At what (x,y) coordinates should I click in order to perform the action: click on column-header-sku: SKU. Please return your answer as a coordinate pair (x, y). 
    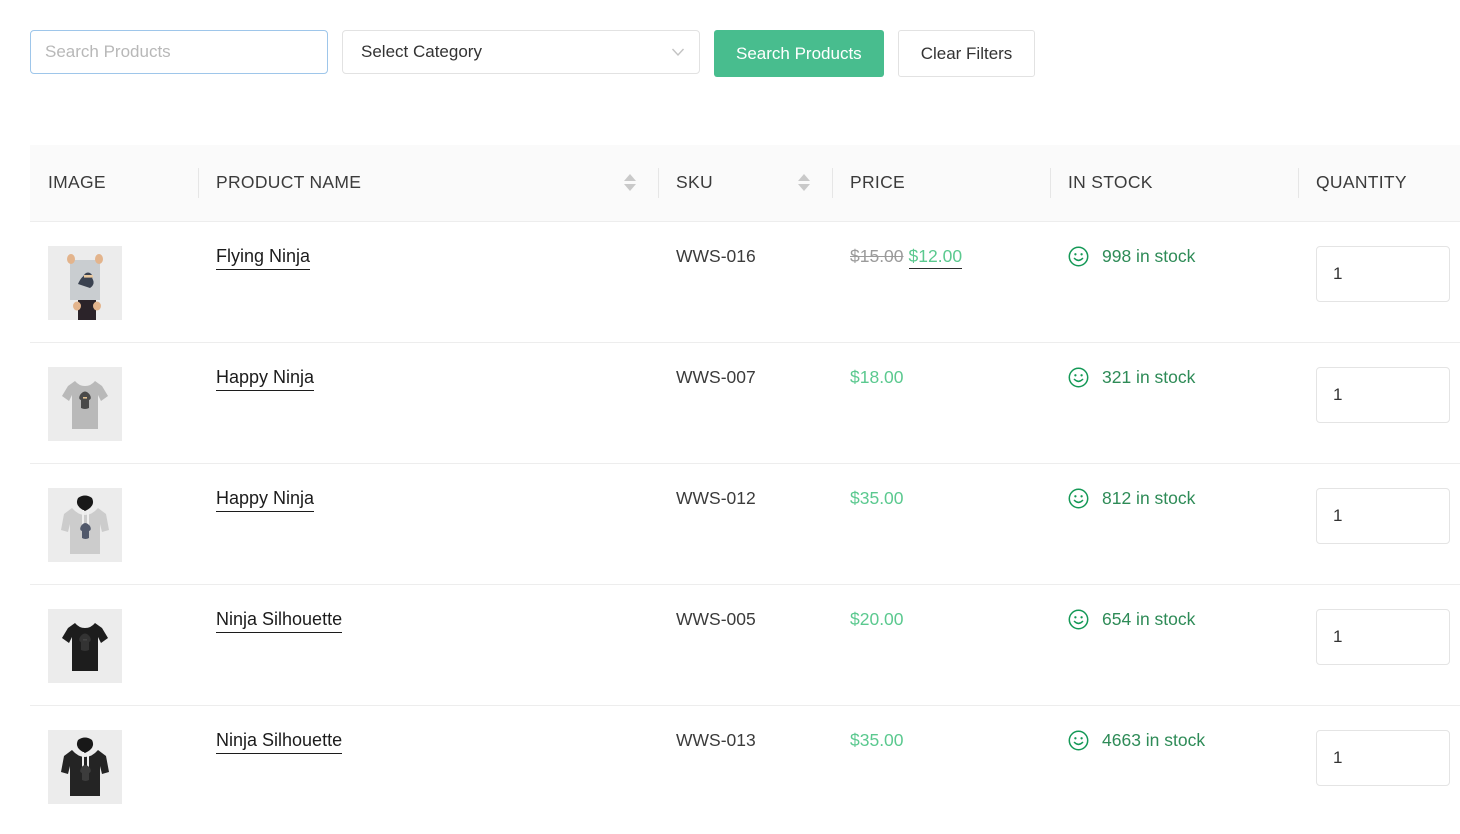
    Looking at the image, I should click on (745, 183).